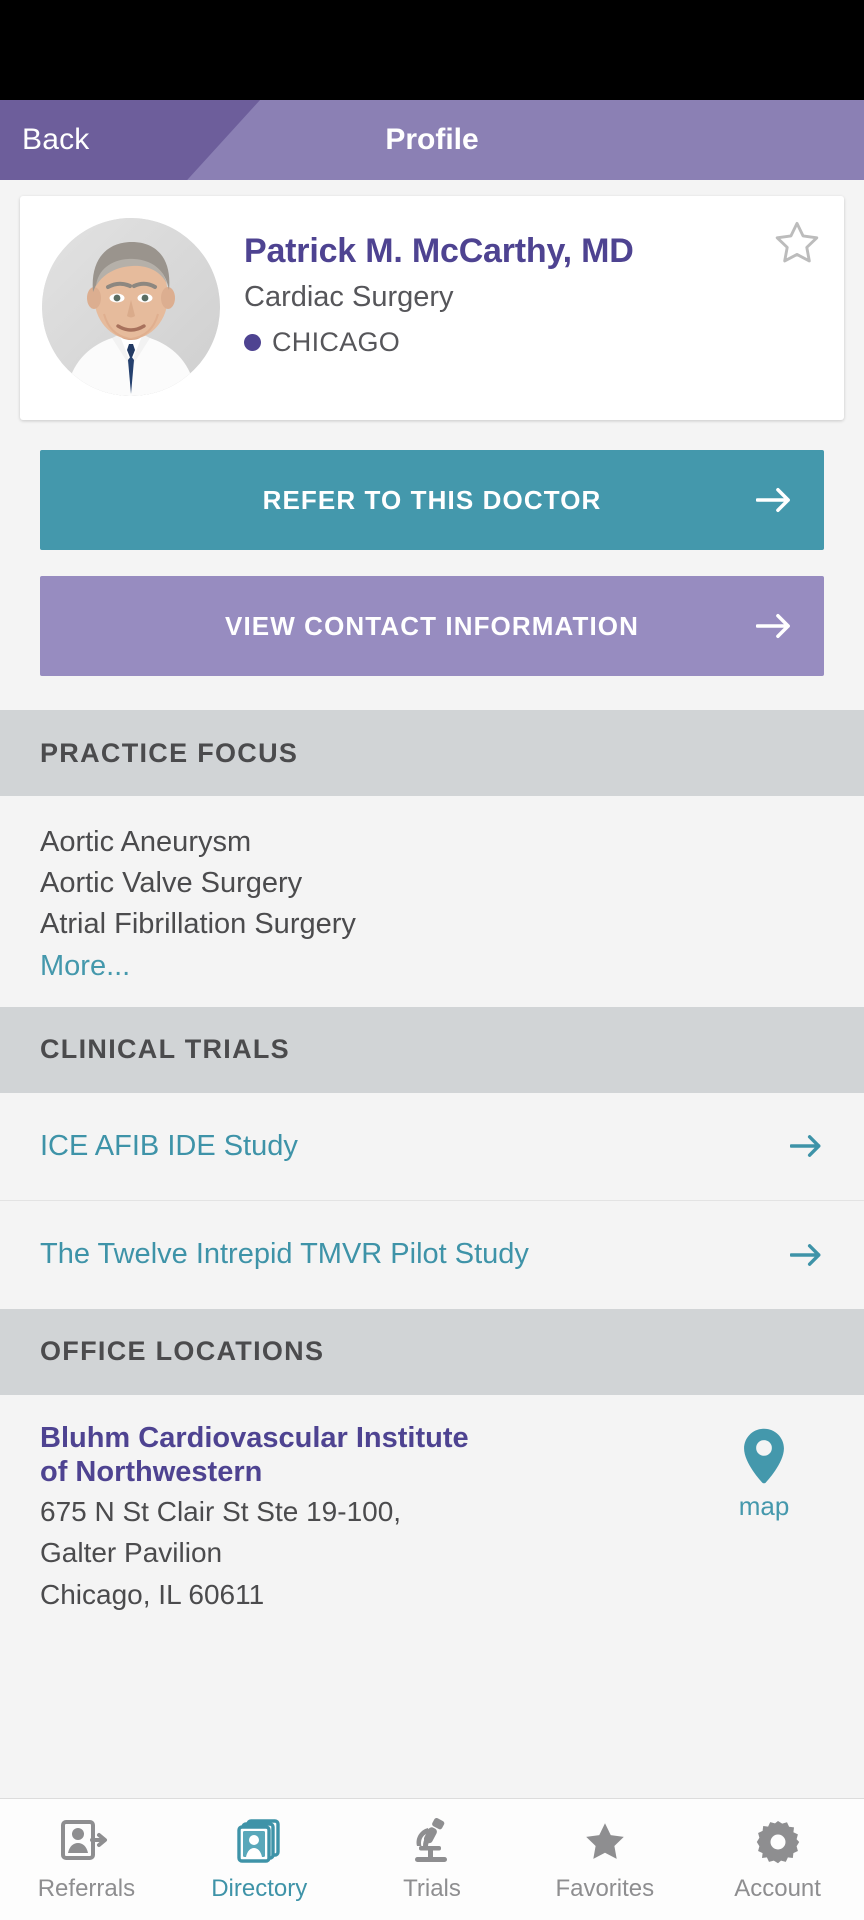  I want to click on tab-label-directory: Directory, so click(259, 1888).